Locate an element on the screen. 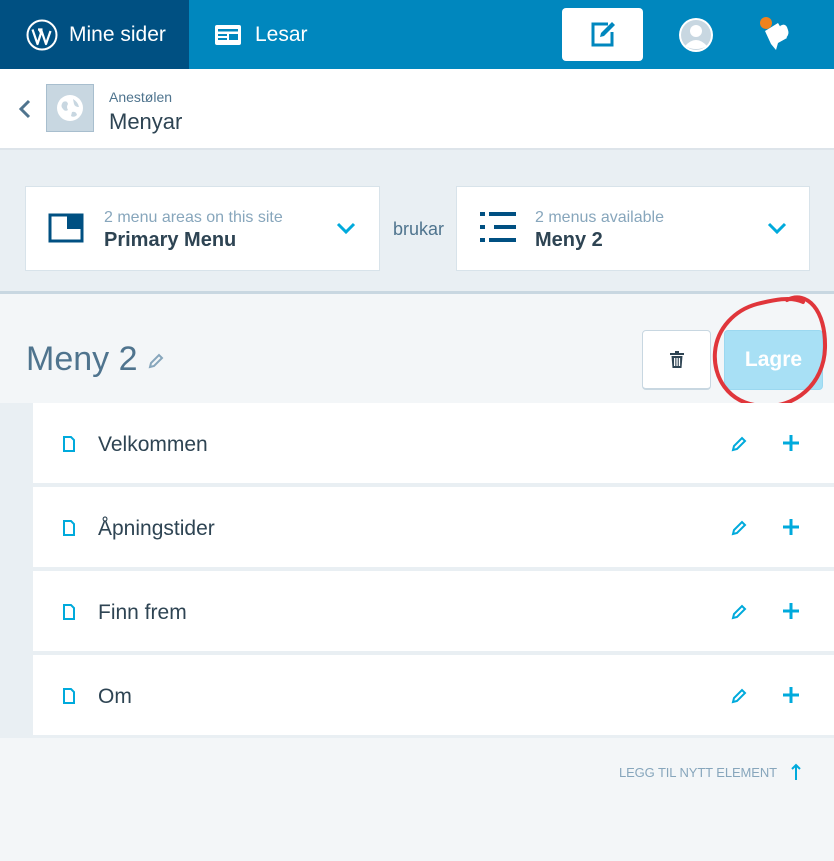  site-header: Anestølen Menyar is located at coordinates (417, 109).